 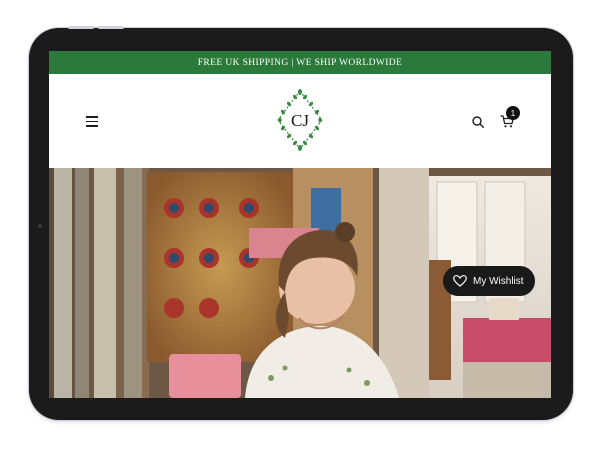 What do you see at coordinates (92, 121) in the screenshot?
I see `hamburger-menu-icon` at bounding box center [92, 121].